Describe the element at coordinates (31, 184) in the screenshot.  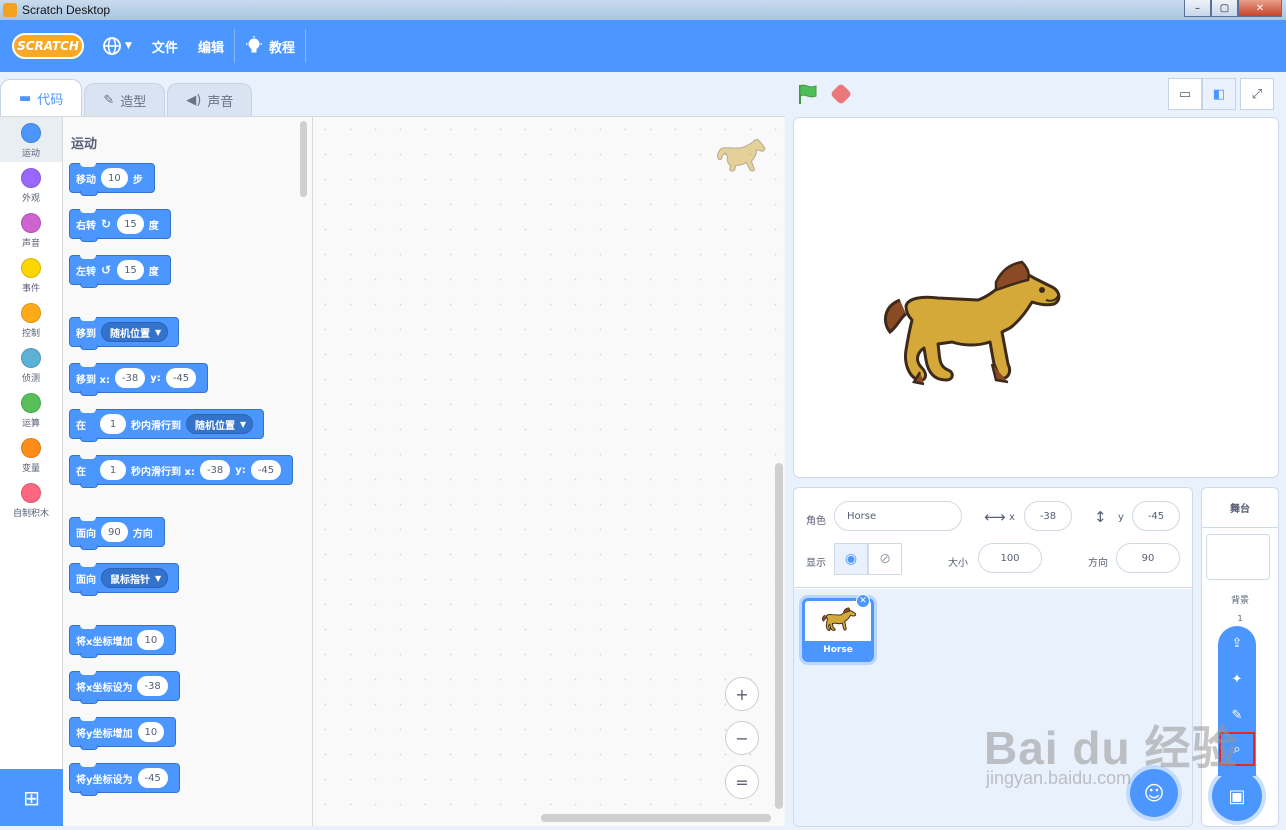
I see `category-looks: 外观` at that location.